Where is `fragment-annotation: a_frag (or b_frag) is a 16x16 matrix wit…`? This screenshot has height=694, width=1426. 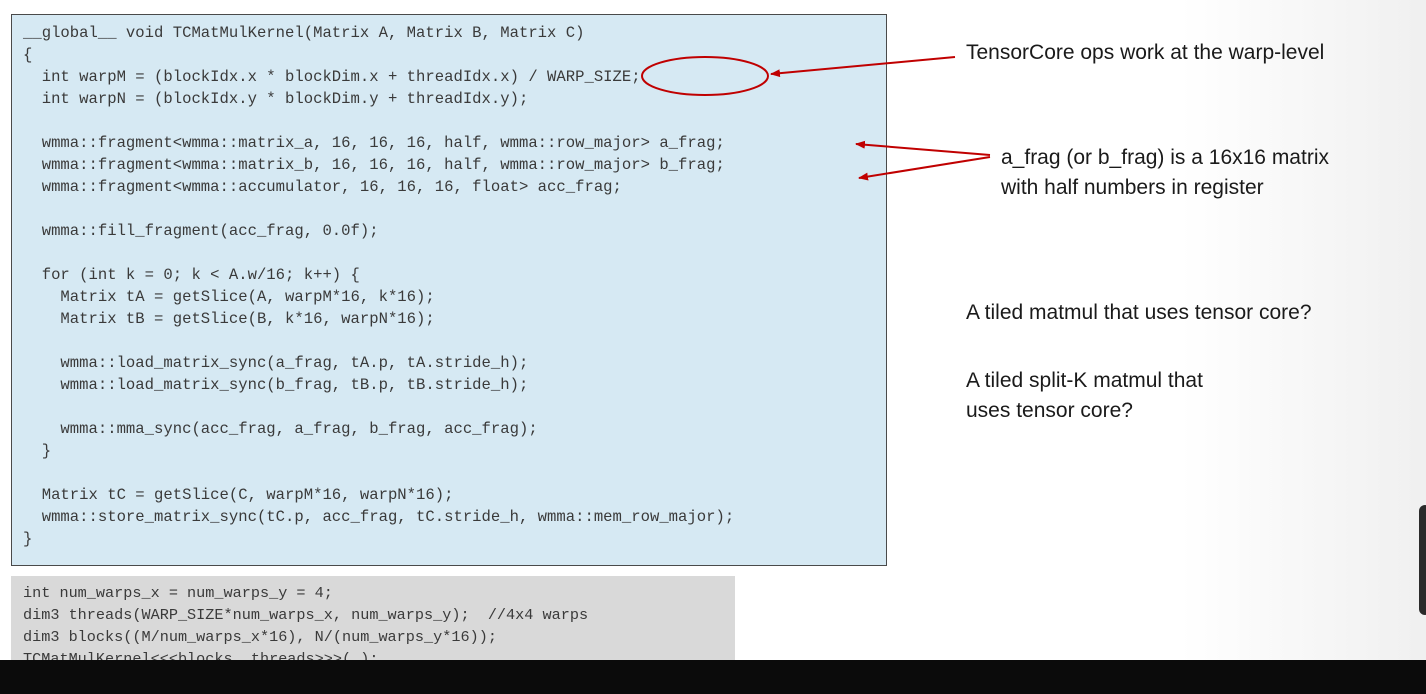
fragment-annotation: a_frag (or b_frag) is a 16x16 matrix wit… is located at coordinates (1165, 173).